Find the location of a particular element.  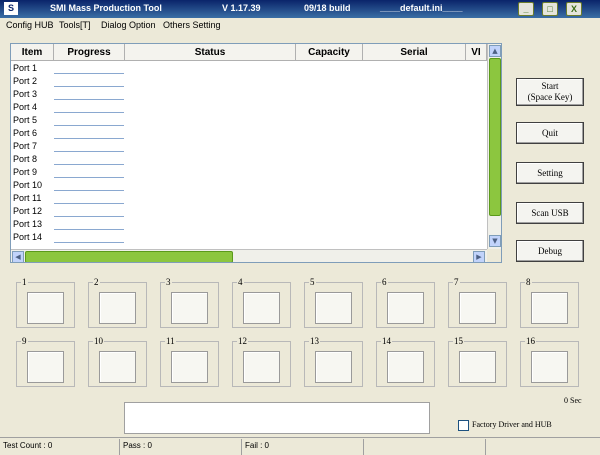

table-row: Port 6 is located at coordinates (251, 133).